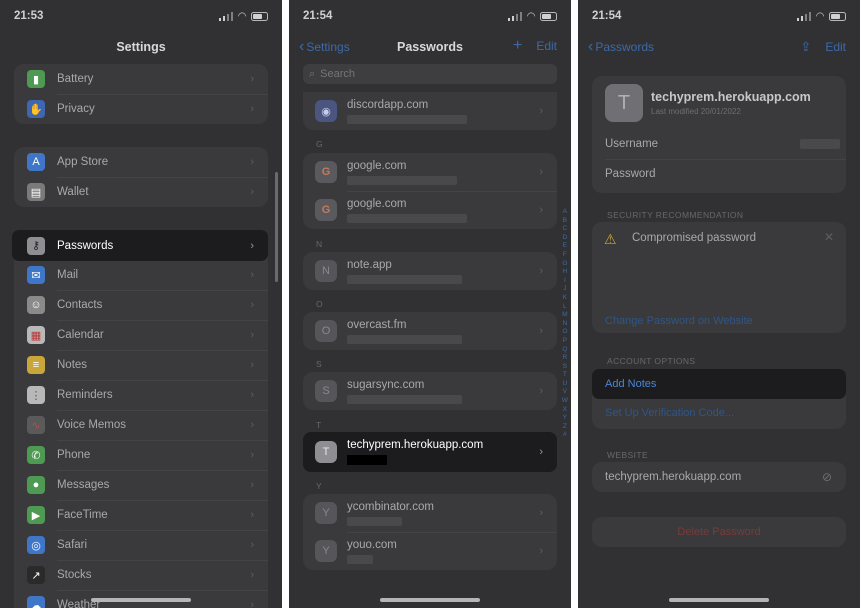 This screenshot has width=860, height=608. What do you see at coordinates (565, 332) in the screenshot?
I see `alphabet-index-letter: O` at bounding box center [565, 332].